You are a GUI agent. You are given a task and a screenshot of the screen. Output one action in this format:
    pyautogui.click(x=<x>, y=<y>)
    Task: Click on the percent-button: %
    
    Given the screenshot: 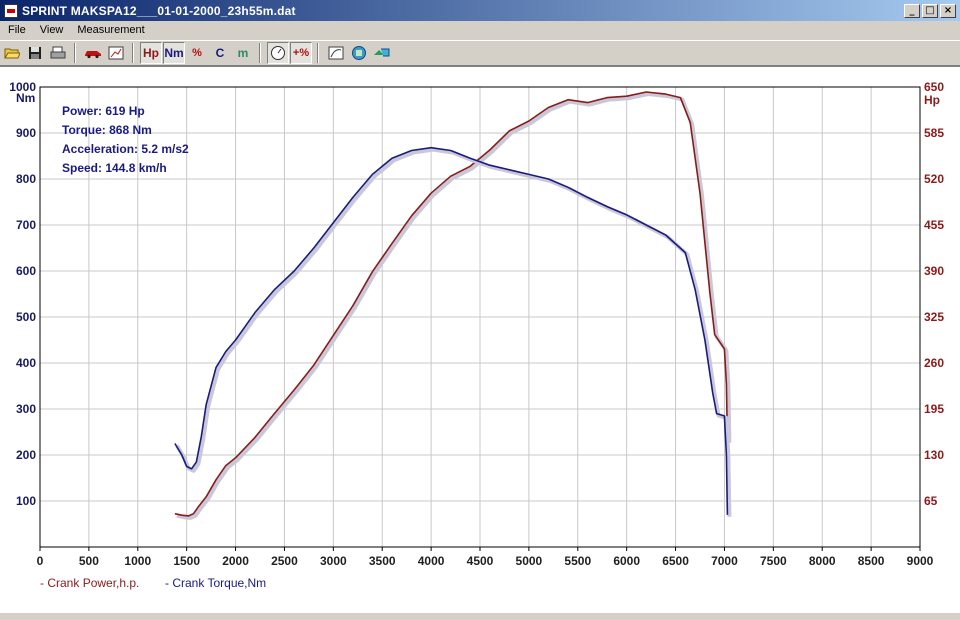 What is the action you would take?
    pyautogui.click(x=197, y=53)
    